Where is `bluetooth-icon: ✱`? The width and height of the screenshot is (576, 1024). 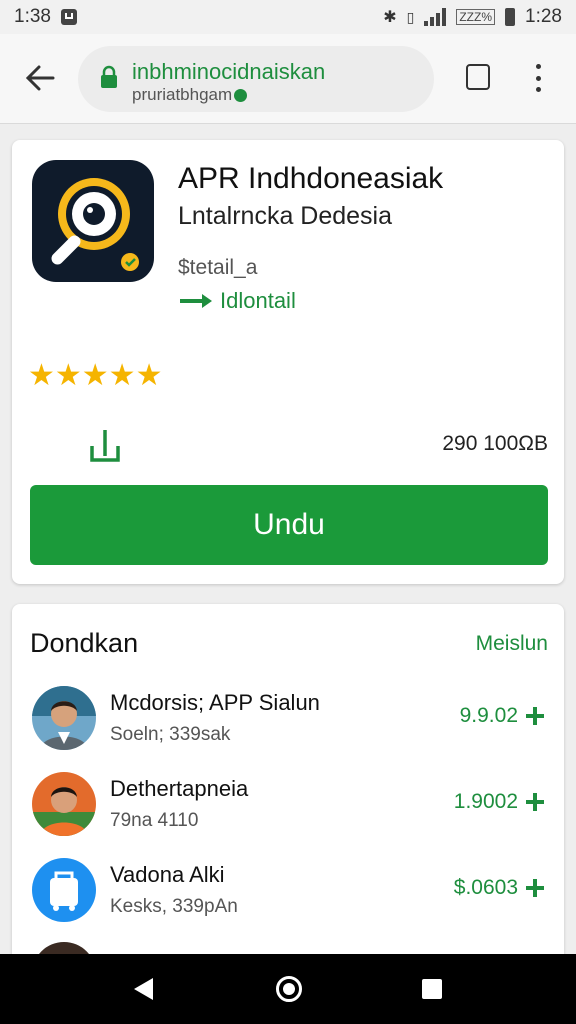 bluetooth-icon: ✱ is located at coordinates (390, 17).